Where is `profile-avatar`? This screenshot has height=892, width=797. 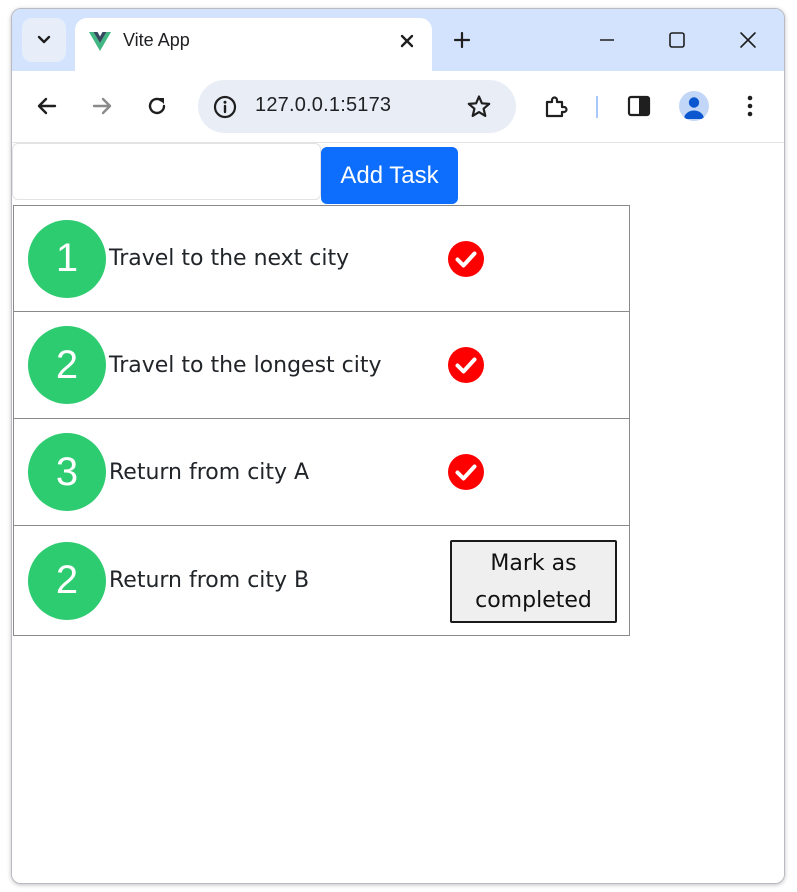 profile-avatar is located at coordinates (694, 106).